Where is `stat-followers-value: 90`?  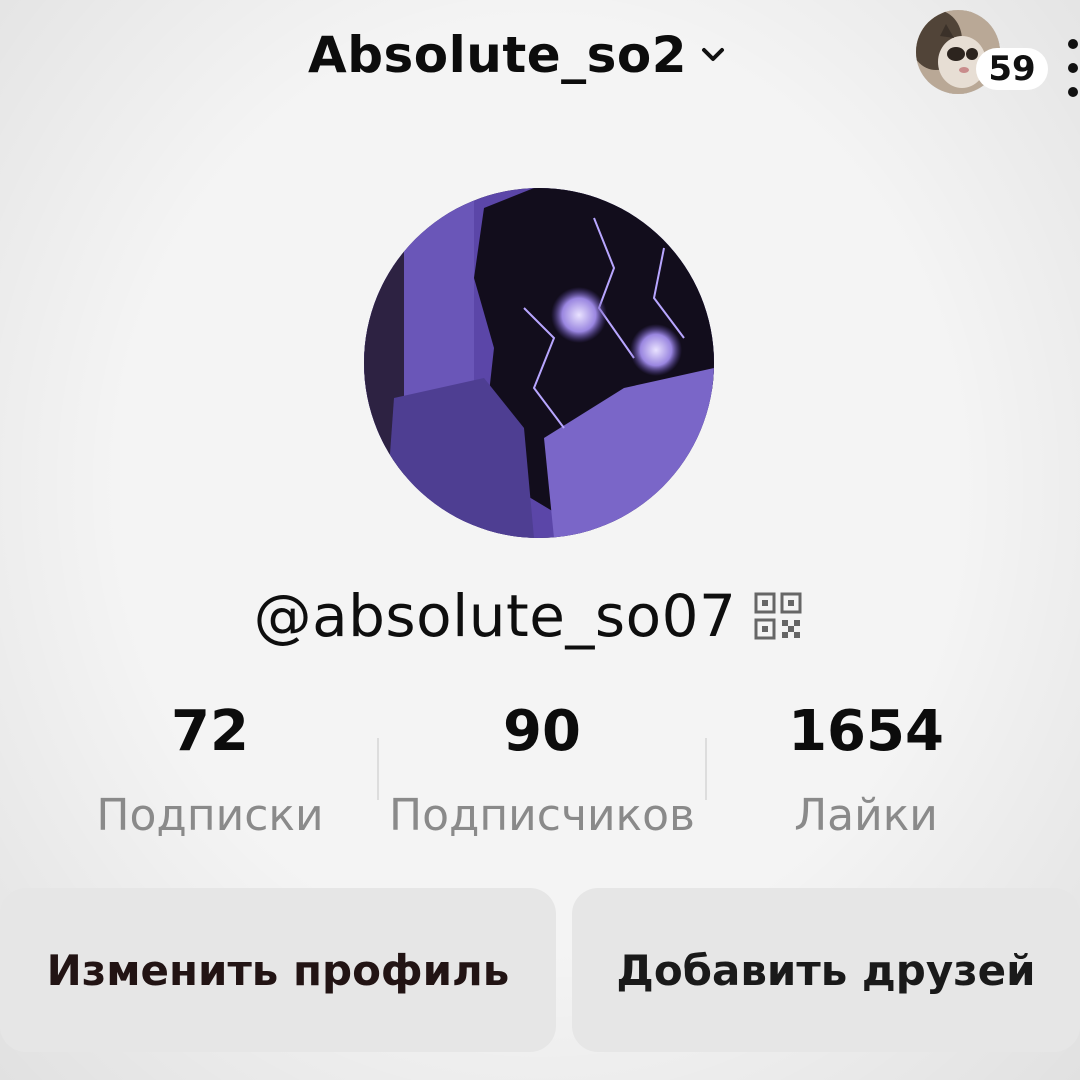 stat-followers-value: 90 is located at coordinates (542, 731).